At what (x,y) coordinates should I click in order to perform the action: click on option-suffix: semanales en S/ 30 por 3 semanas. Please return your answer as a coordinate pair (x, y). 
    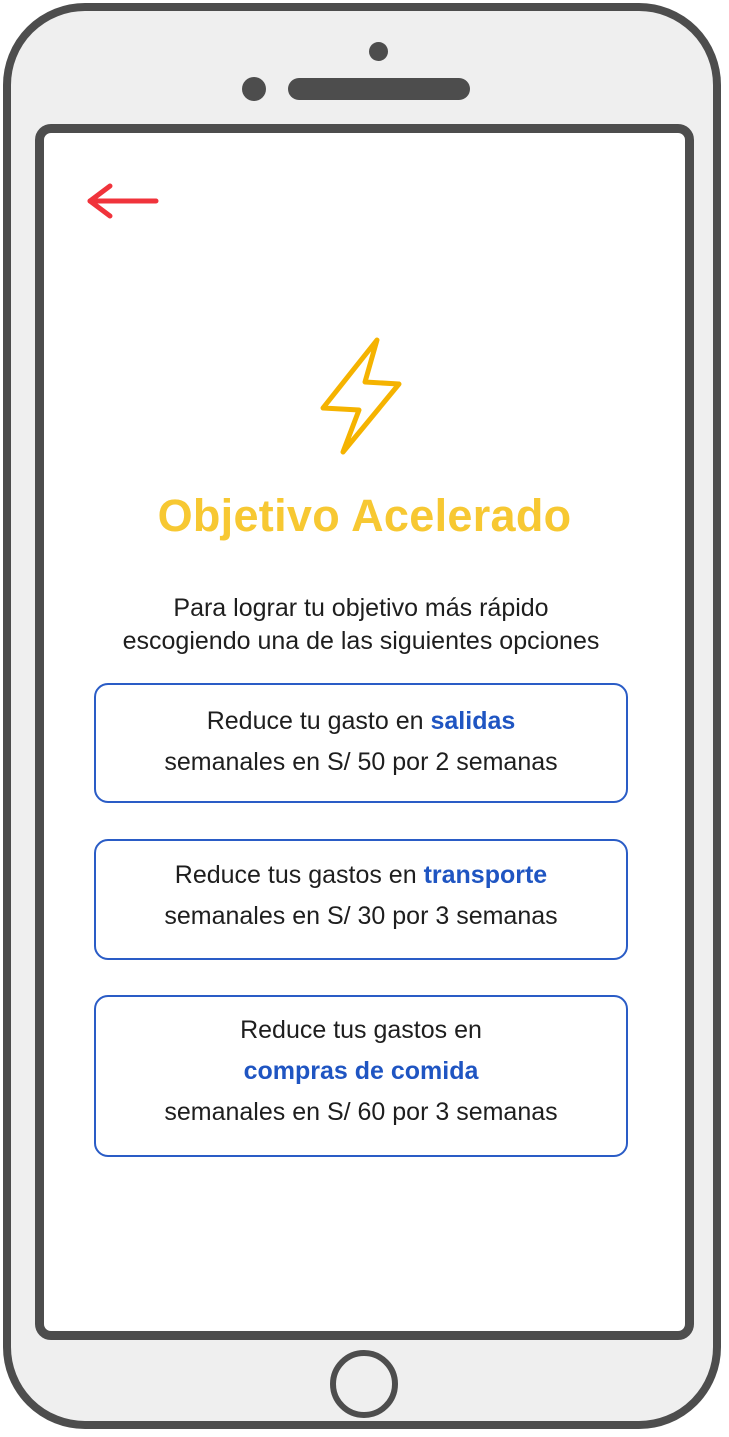
    Looking at the image, I should click on (361, 916).